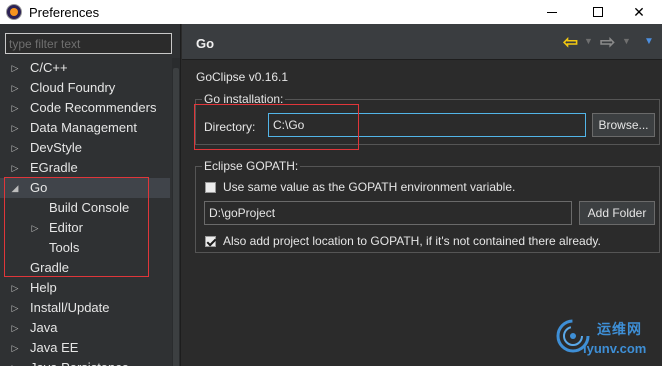 The width and height of the screenshot is (662, 366). Describe the element at coordinates (73, 87) in the screenshot. I see `tree-item-label: Cloud Foundry` at that location.